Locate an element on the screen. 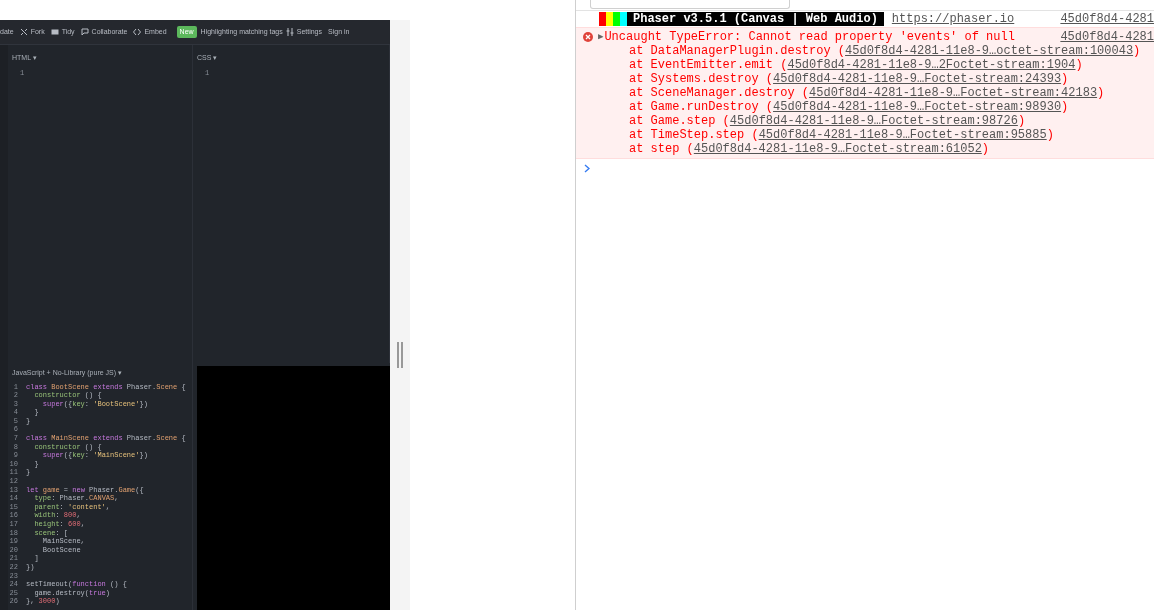 The height and width of the screenshot is (610, 1154). stack-frame: at Systems.destroy (45d0f8d4-4281-11e8-9…Foctet-stream:24393) is located at coordinates (849, 79).